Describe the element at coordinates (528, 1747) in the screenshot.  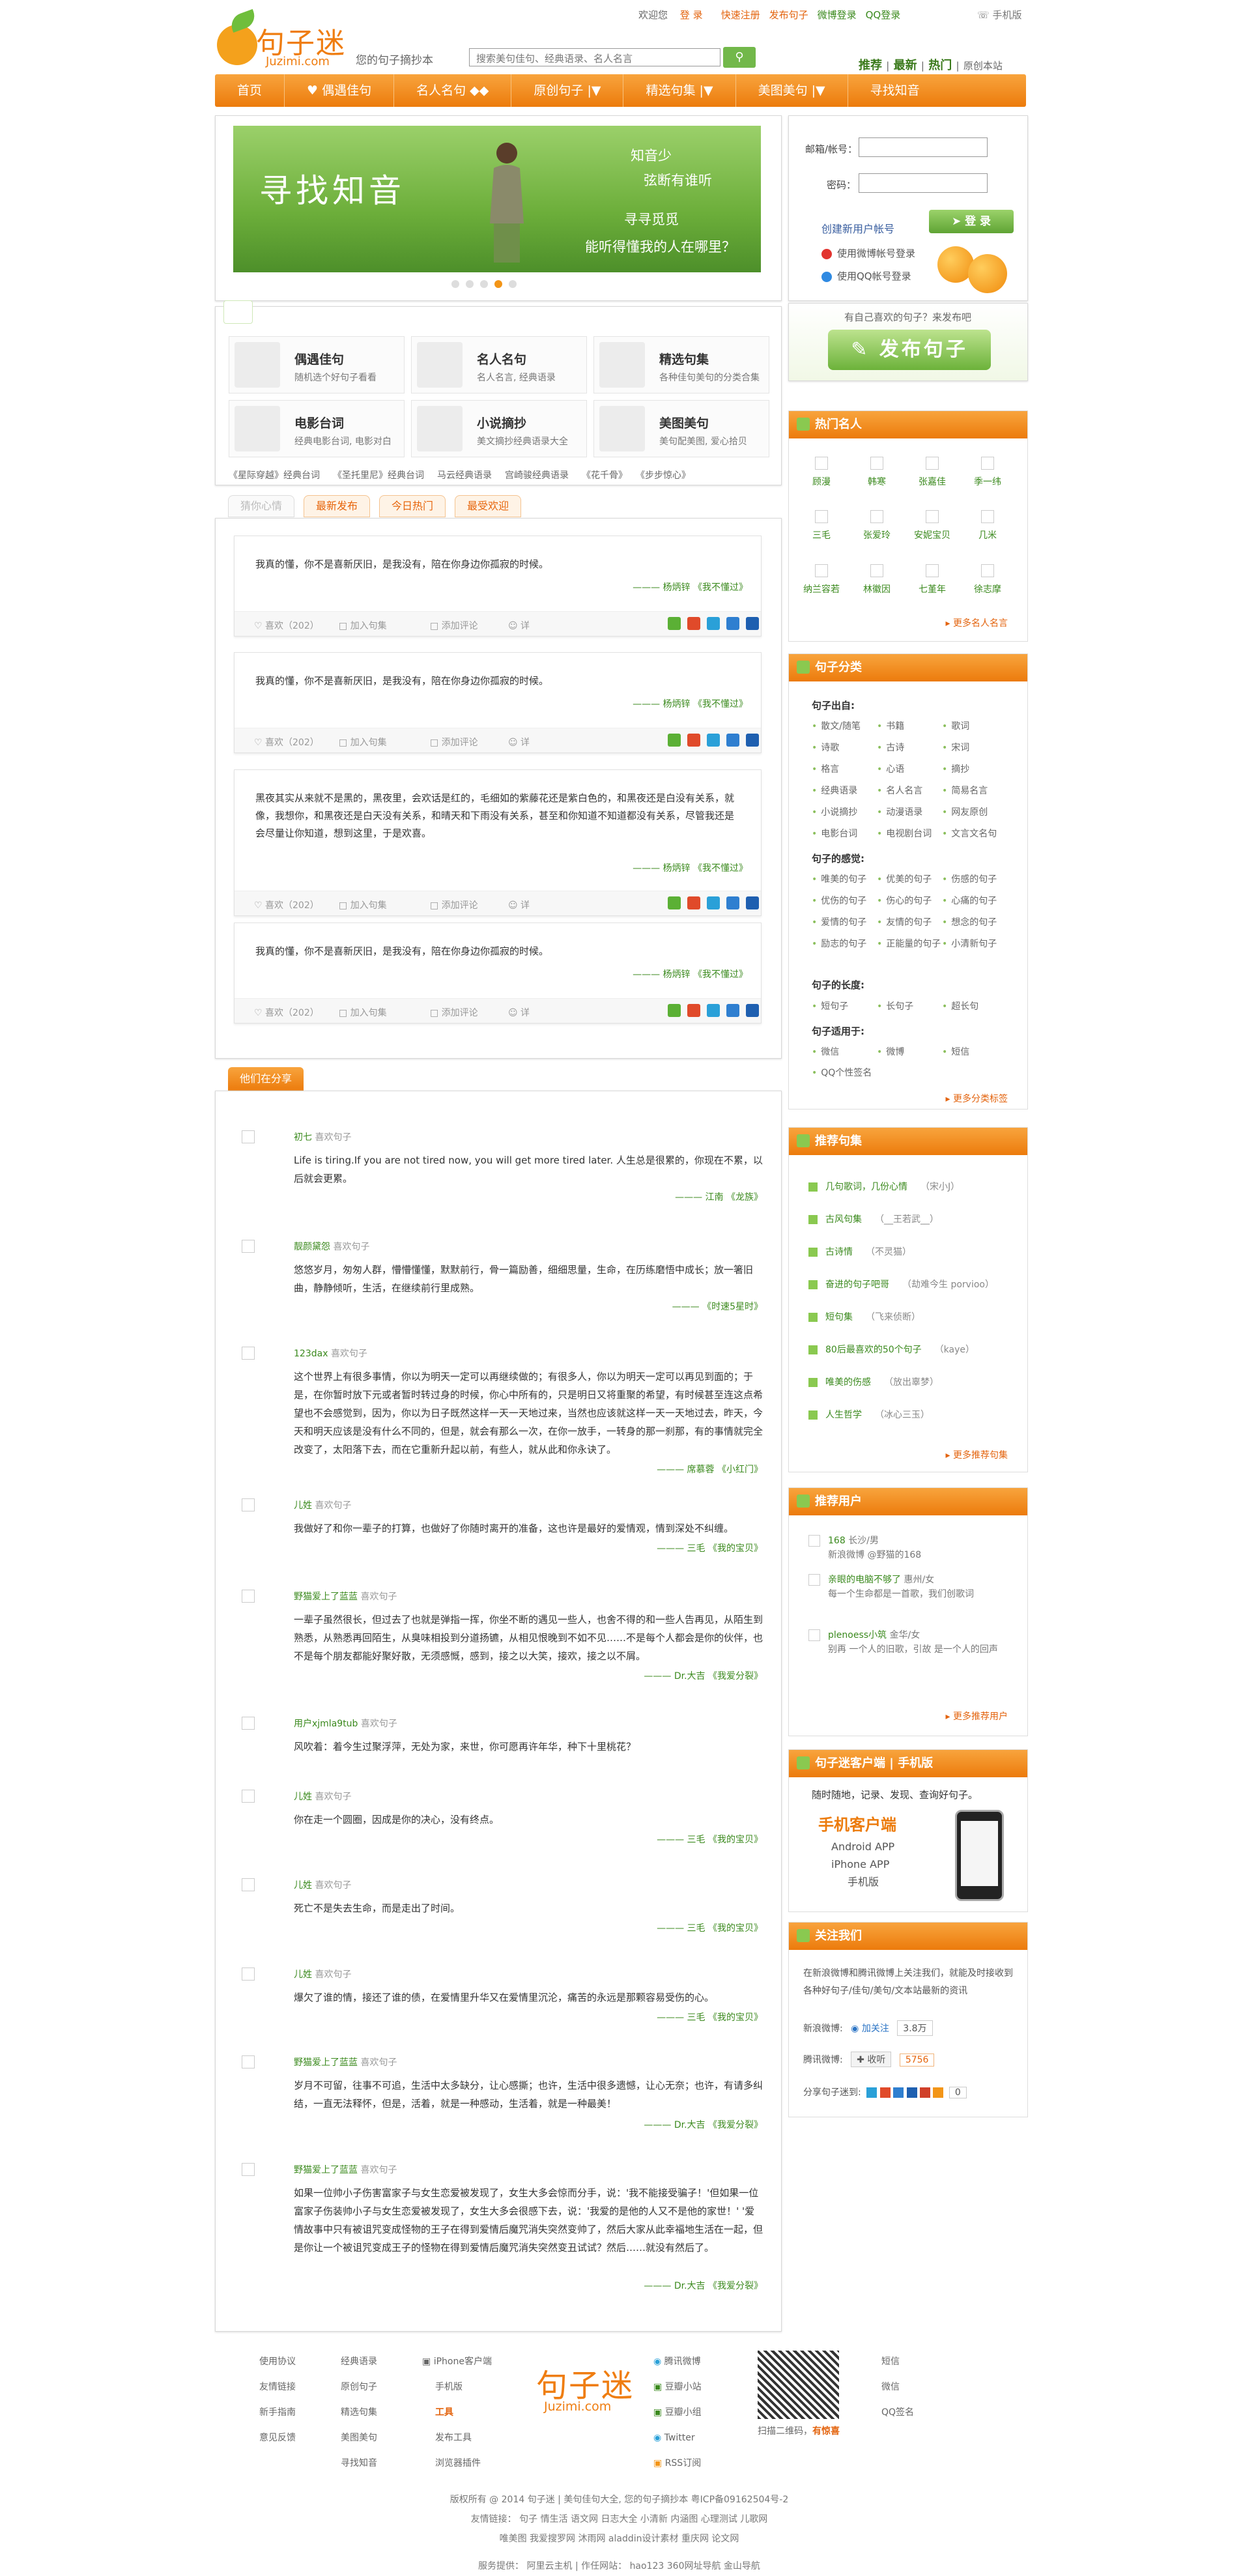
I see `share-text: 风吹着：着今生过聚浮萍，无处为家，来世，你可愿再许年华，种下十里桃花？` at that location.